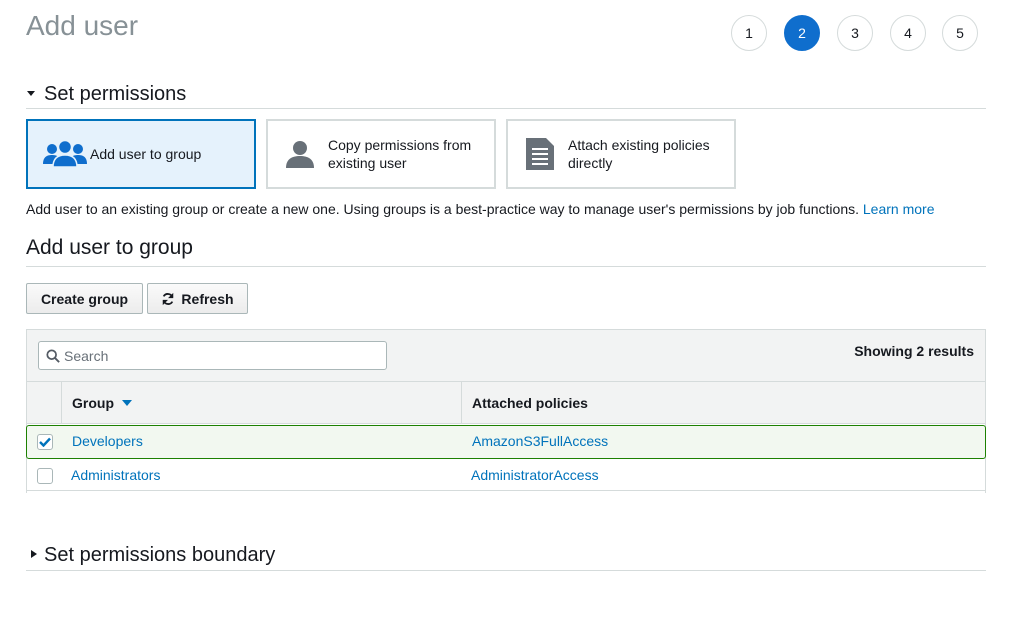 The width and height of the screenshot is (1030, 624). Describe the element at coordinates (639, 154) in the screenshot. I see `option-label: Attach existing policies directly` at that location.